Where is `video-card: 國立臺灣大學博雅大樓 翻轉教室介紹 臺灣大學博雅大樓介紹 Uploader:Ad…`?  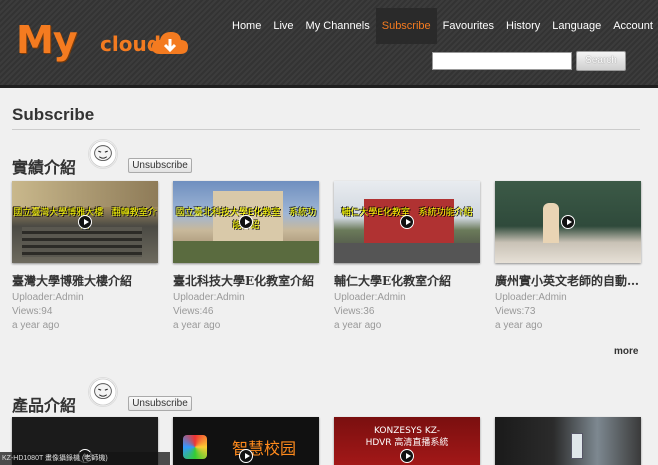
video-card: 國立臺灣大學博雅大樓 翻轉教室介紹 臺灣大學博雅大樓介紹 Uploader:Ad… is located at coordinates (85, 256).